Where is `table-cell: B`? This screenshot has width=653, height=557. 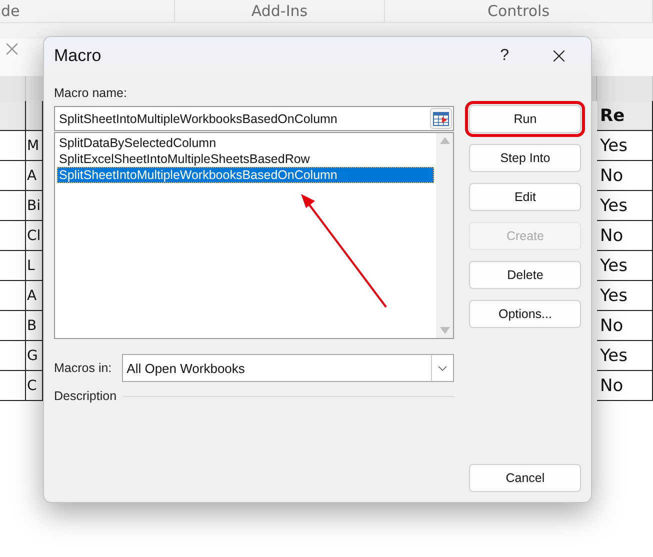
table-cell: B is located at coordinates (34, 326).